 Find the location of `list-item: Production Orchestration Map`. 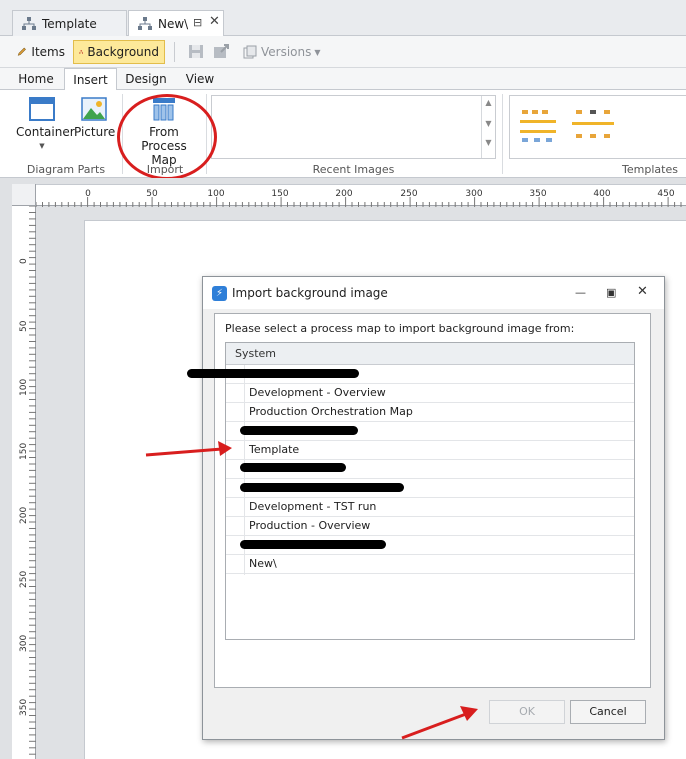

list-item: Production Orchestration Map is located at coordinates (430, 412).